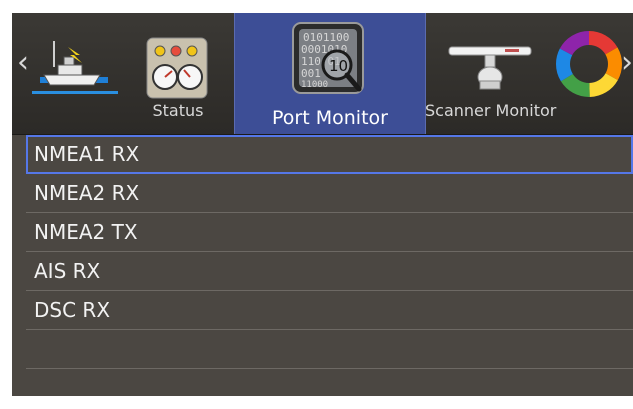 Image resolution: width=633 pixels, height=409 pixels. Describe the element at coordinates (75, 67) in the screenshot. I see `boat-radio-icon` at that location.